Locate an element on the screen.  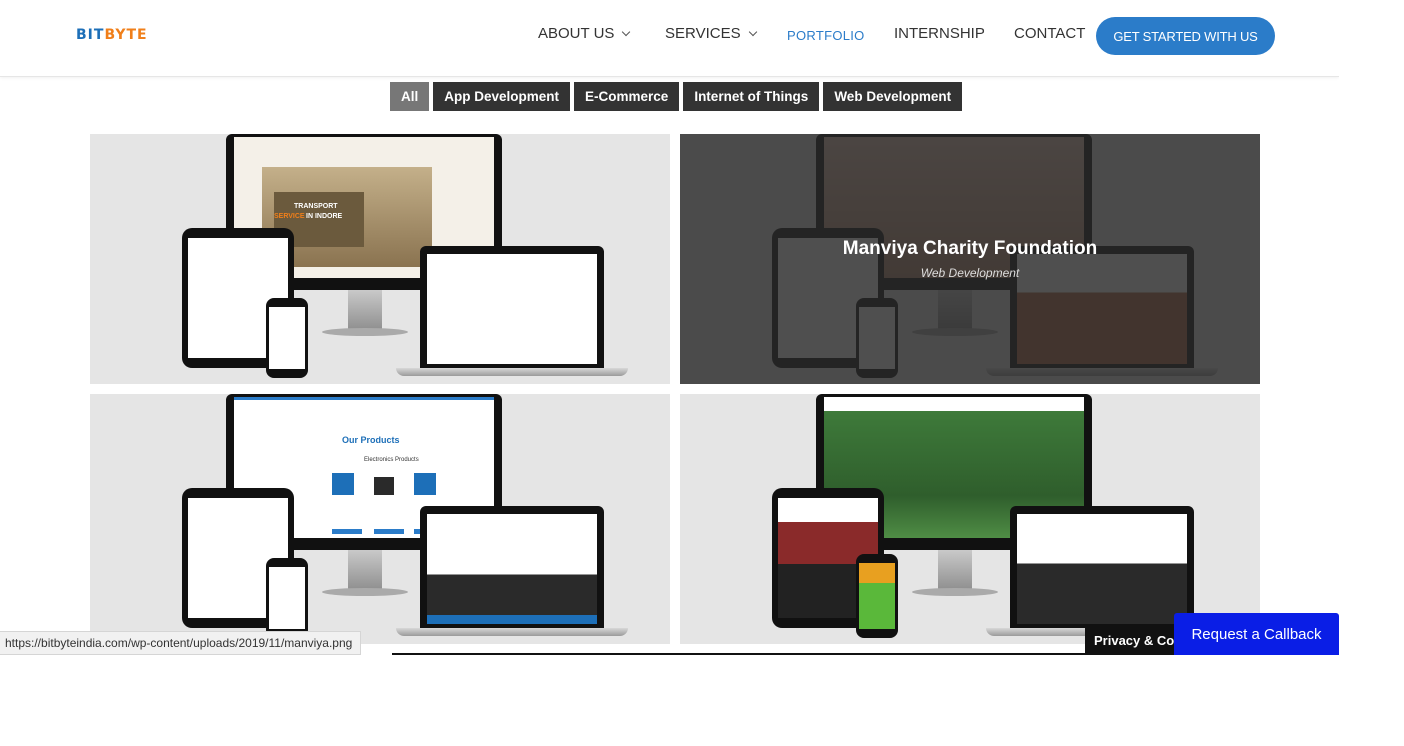
site-top-bar is located at coordinates (364, 398).